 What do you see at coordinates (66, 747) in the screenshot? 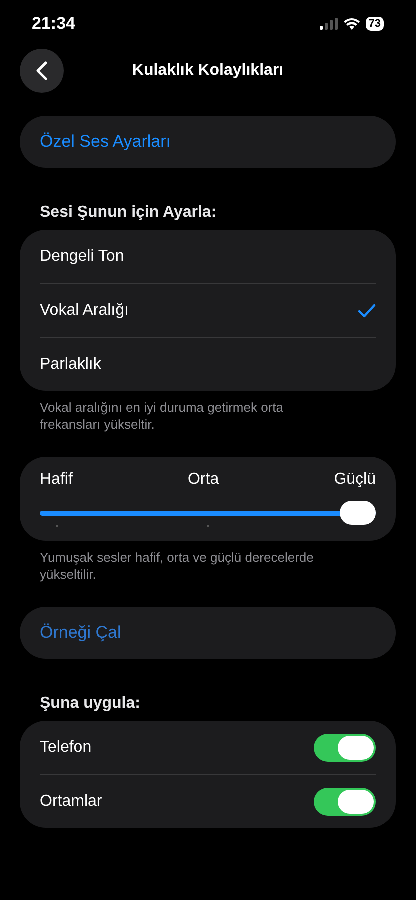
I see `row-label: Telefon` at bounding box center [66, 747].